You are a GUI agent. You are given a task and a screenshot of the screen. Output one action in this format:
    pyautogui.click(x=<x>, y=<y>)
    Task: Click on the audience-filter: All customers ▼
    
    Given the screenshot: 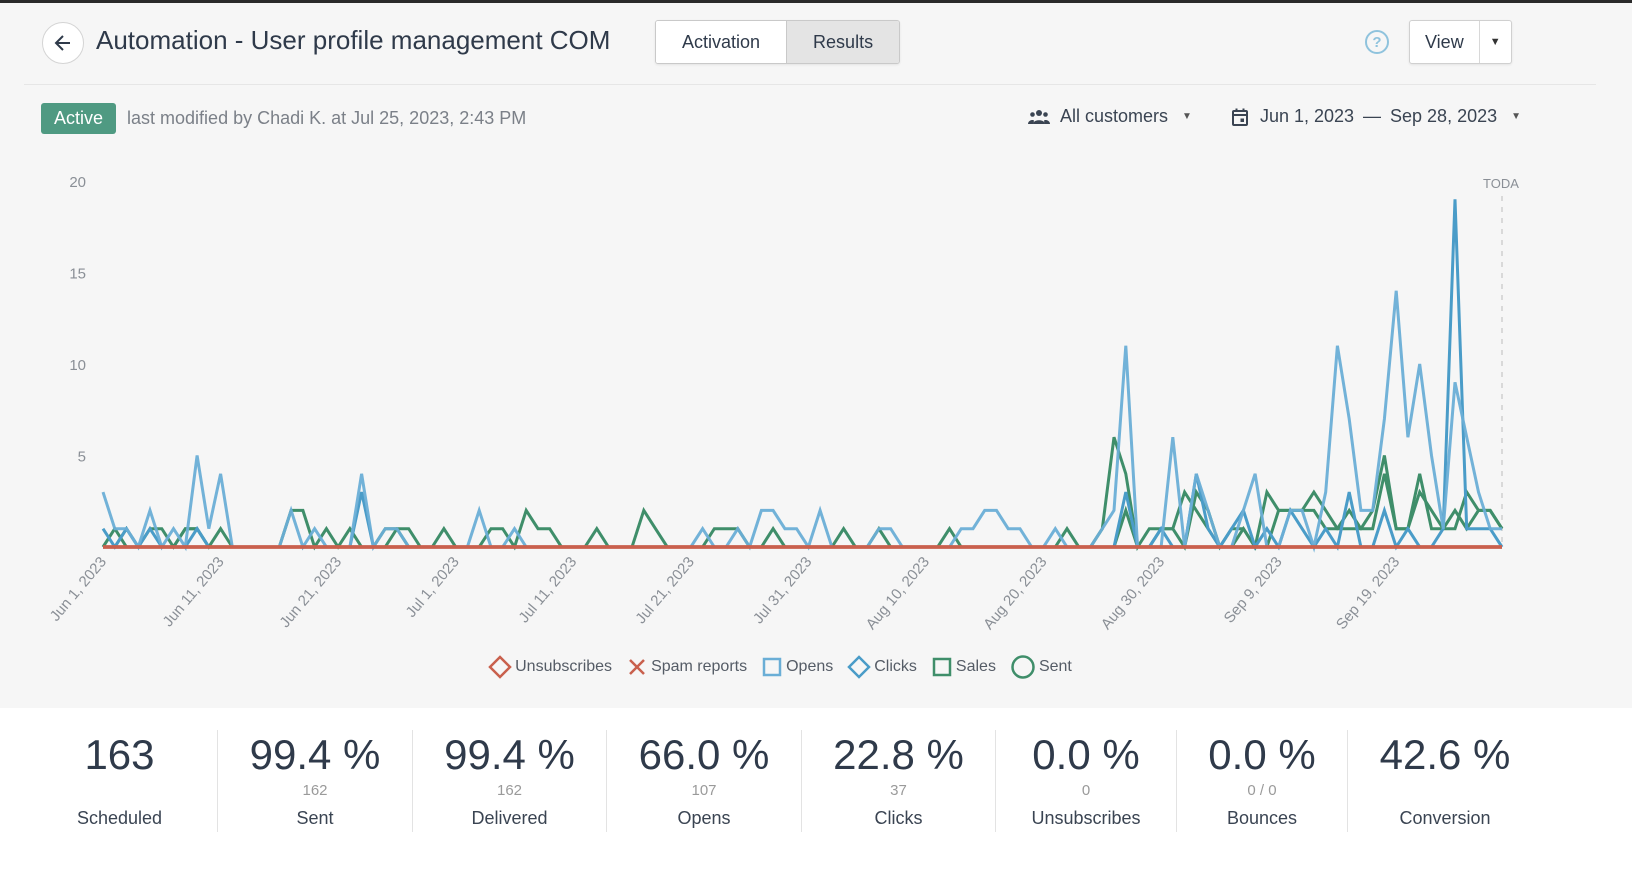 What is the action you would take?
    pyautogui.click(x=1110, y=116)
    